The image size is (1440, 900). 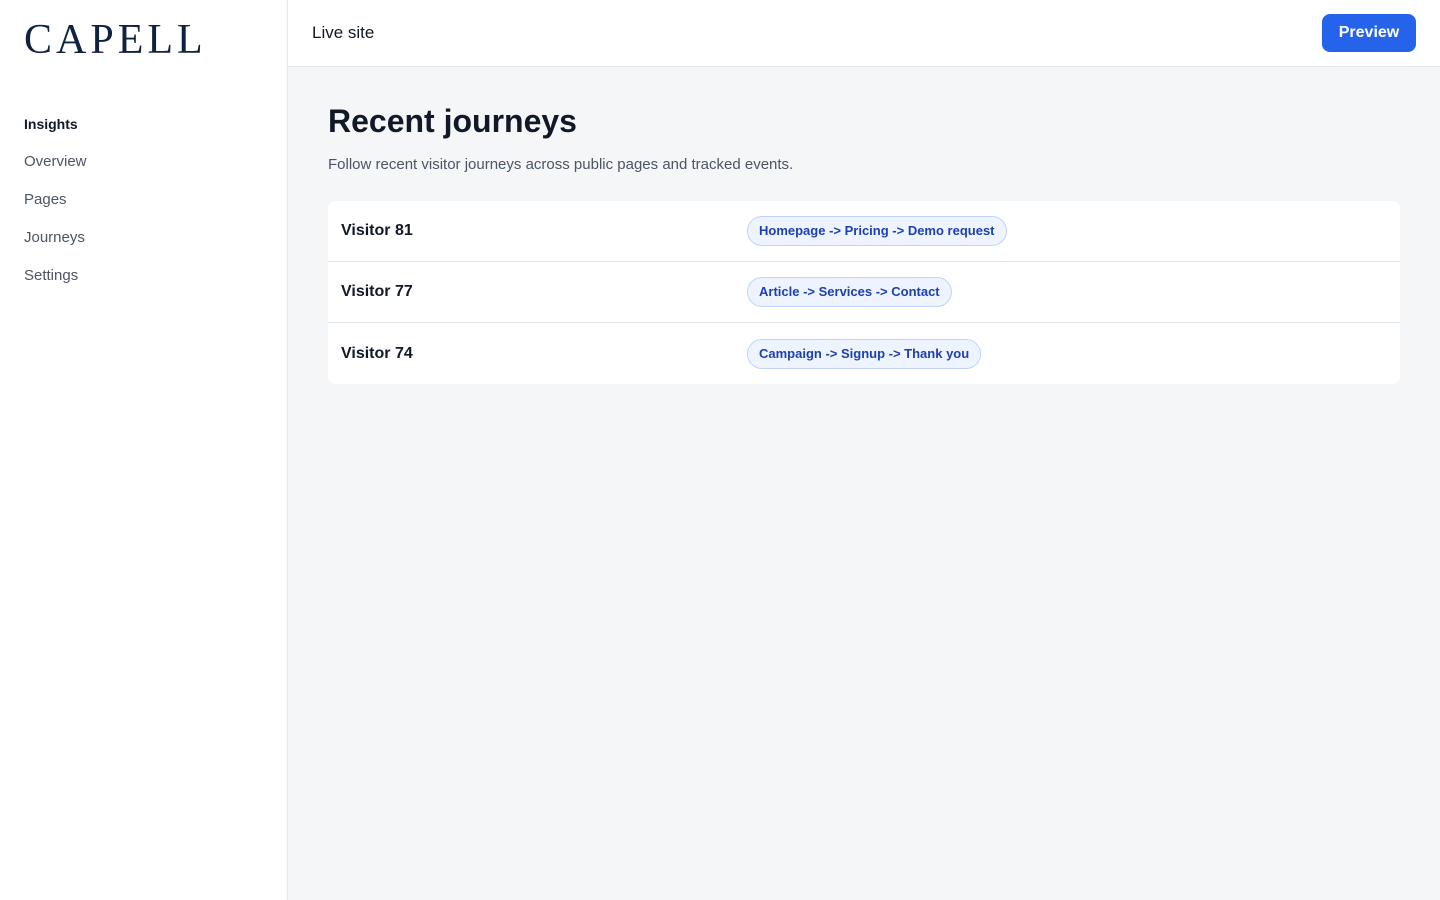 I want to click on visitor-name: Visitor 77, so click(x=377, y=291).